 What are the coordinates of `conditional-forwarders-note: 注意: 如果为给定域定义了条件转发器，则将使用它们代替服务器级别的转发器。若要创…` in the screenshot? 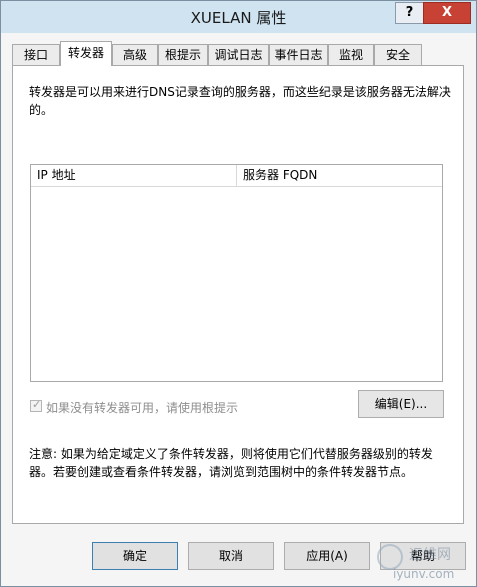 It's located at (231, 463).